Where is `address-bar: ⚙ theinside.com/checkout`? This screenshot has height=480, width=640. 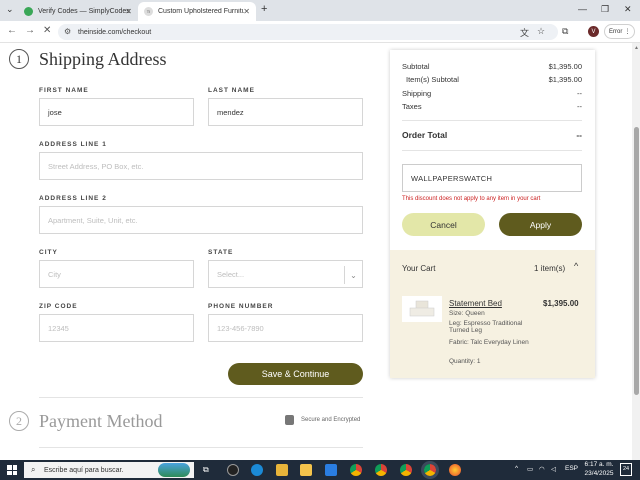
address-bar: ⚙ theinside.com/checkout is located at coordinates (308, 32).